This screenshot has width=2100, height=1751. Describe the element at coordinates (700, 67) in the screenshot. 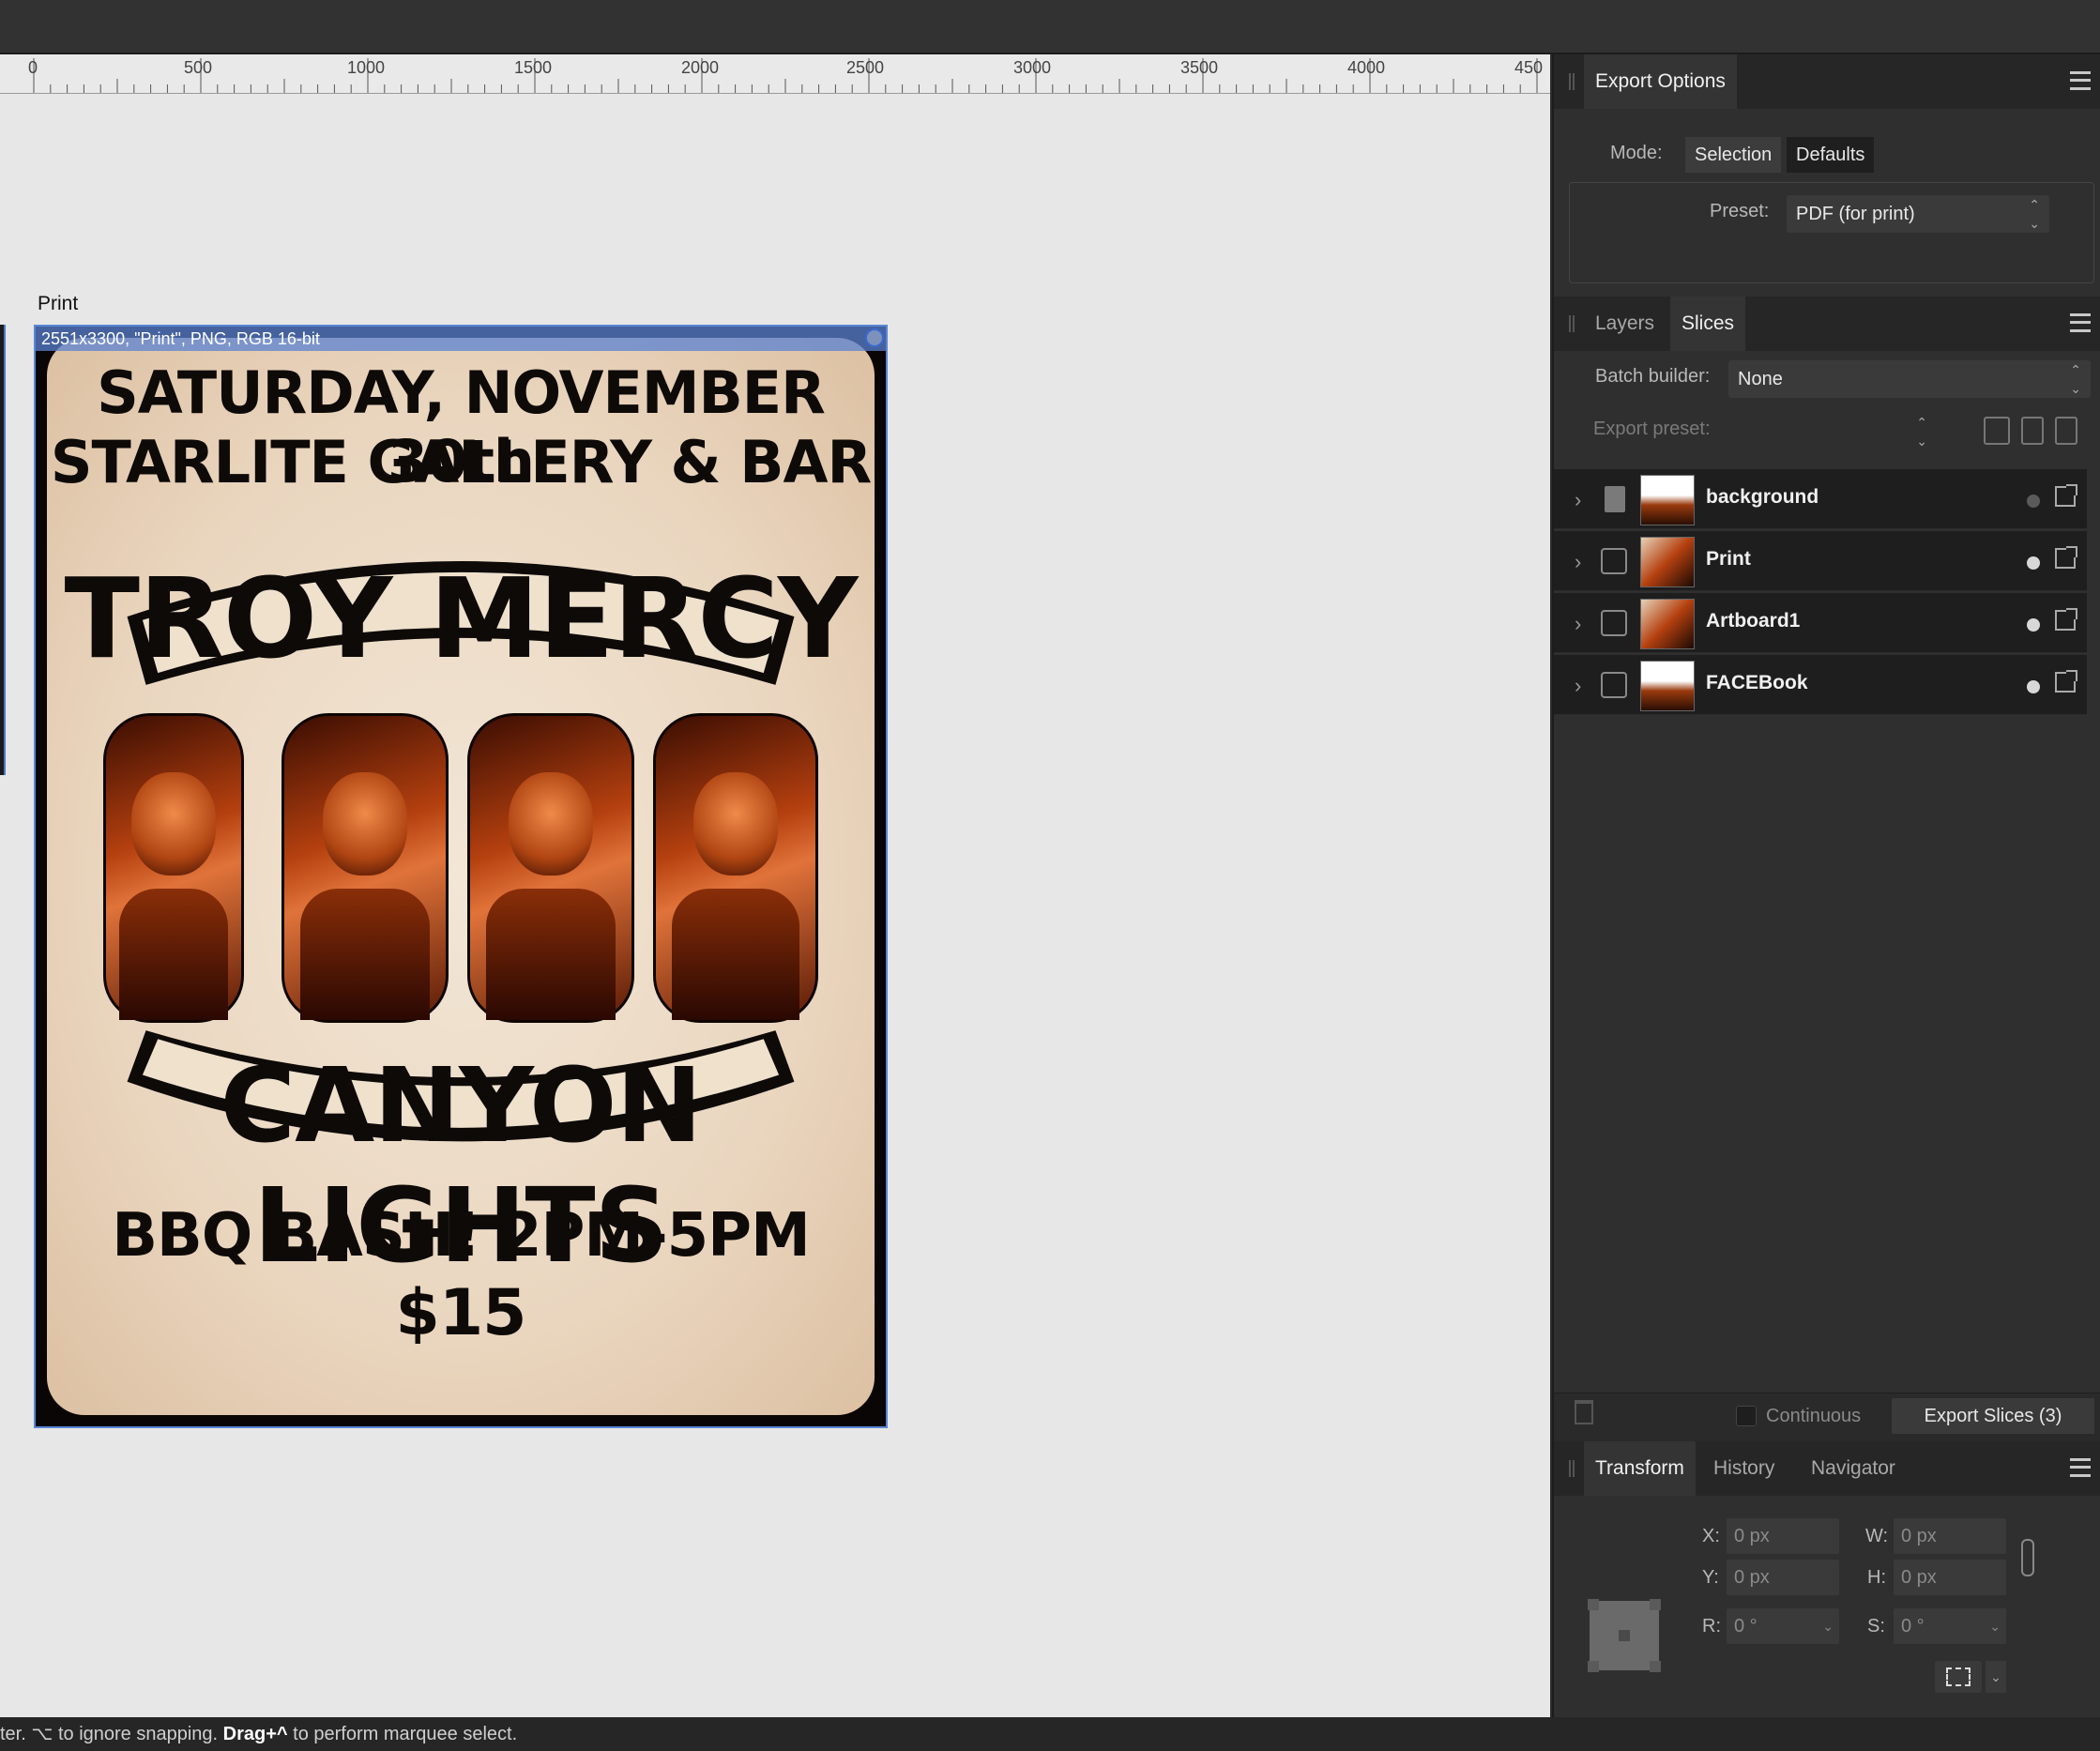

I see `ruler-label: 2000` at that location.